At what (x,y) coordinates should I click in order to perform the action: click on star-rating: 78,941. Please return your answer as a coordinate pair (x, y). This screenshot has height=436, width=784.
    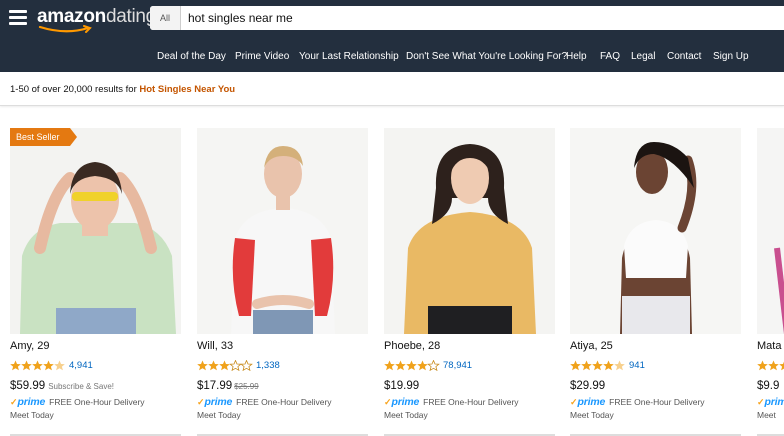
    Looking at the image, I should click on (428, 364).